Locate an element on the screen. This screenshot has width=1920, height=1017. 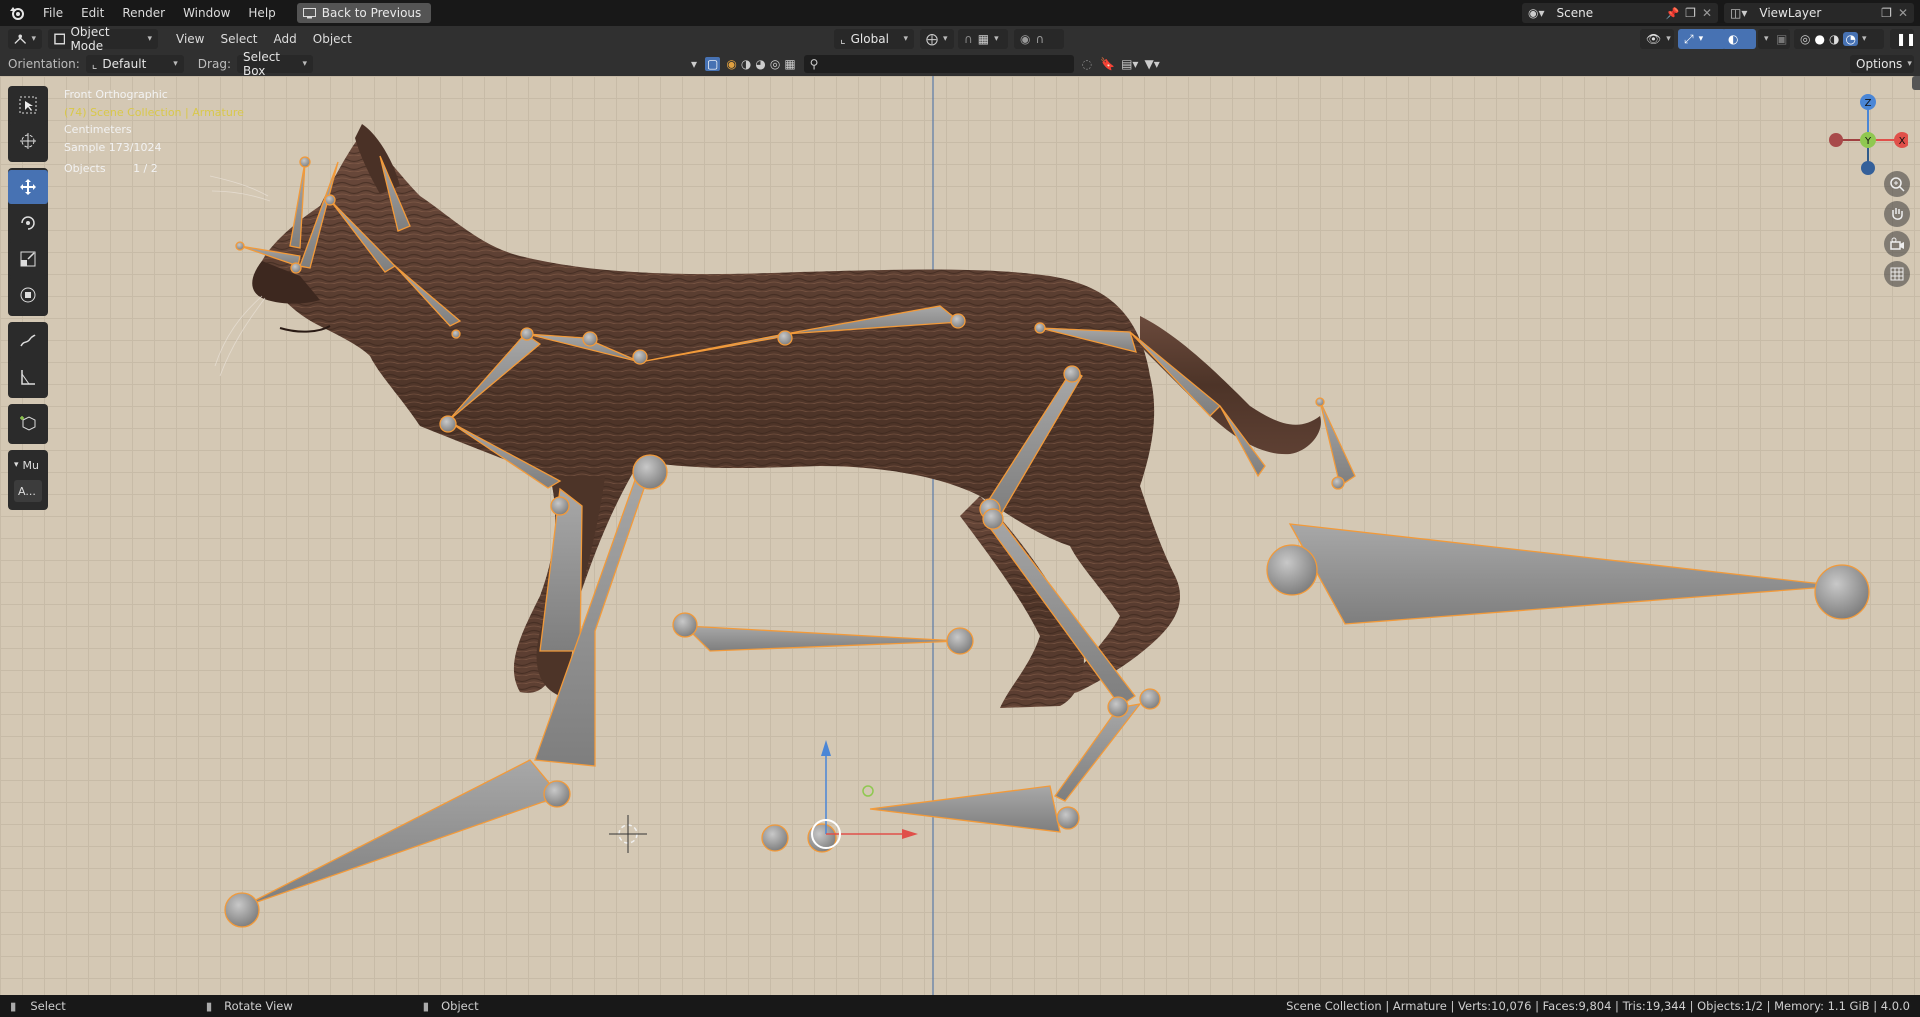
objects-label: Objects is located at coordinates (85, 168).